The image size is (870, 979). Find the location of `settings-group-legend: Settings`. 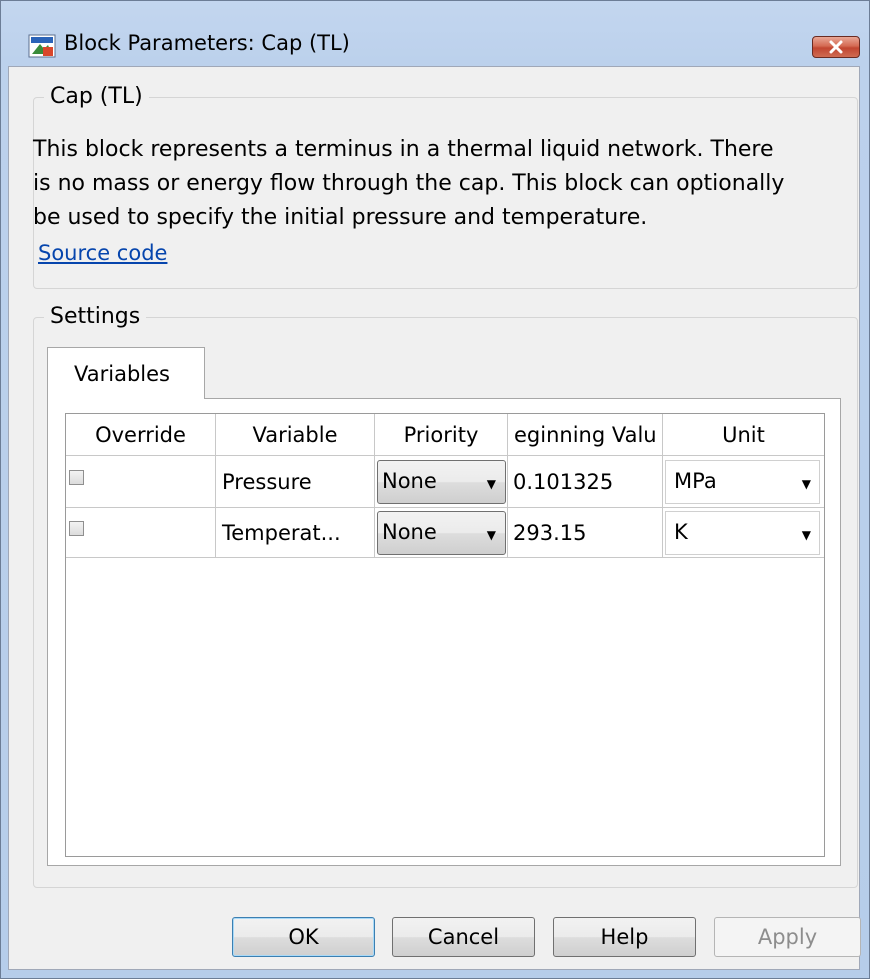

settings-group-legend: Settings is located at coordinates (95, 316).